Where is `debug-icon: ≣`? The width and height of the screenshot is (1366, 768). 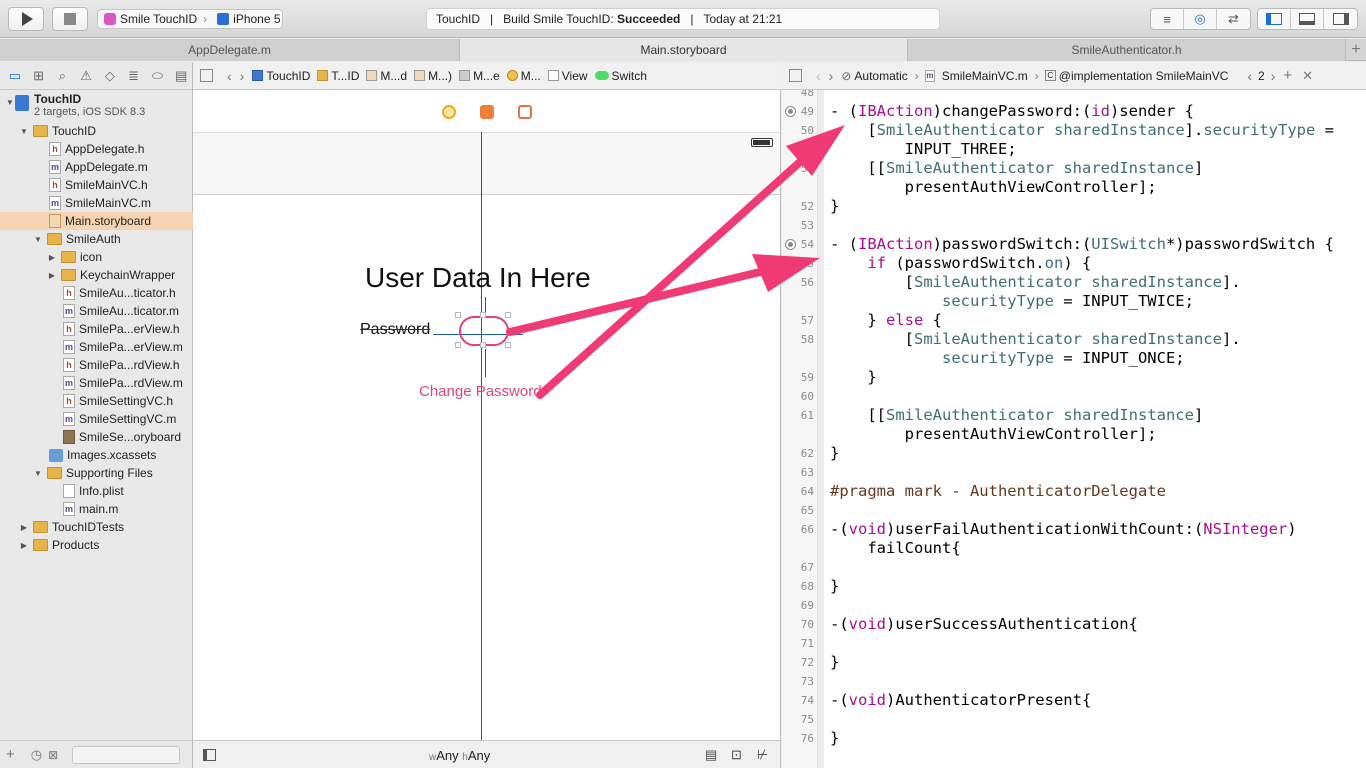 debug-icon: ≣ is located at coordinates (134, 76).